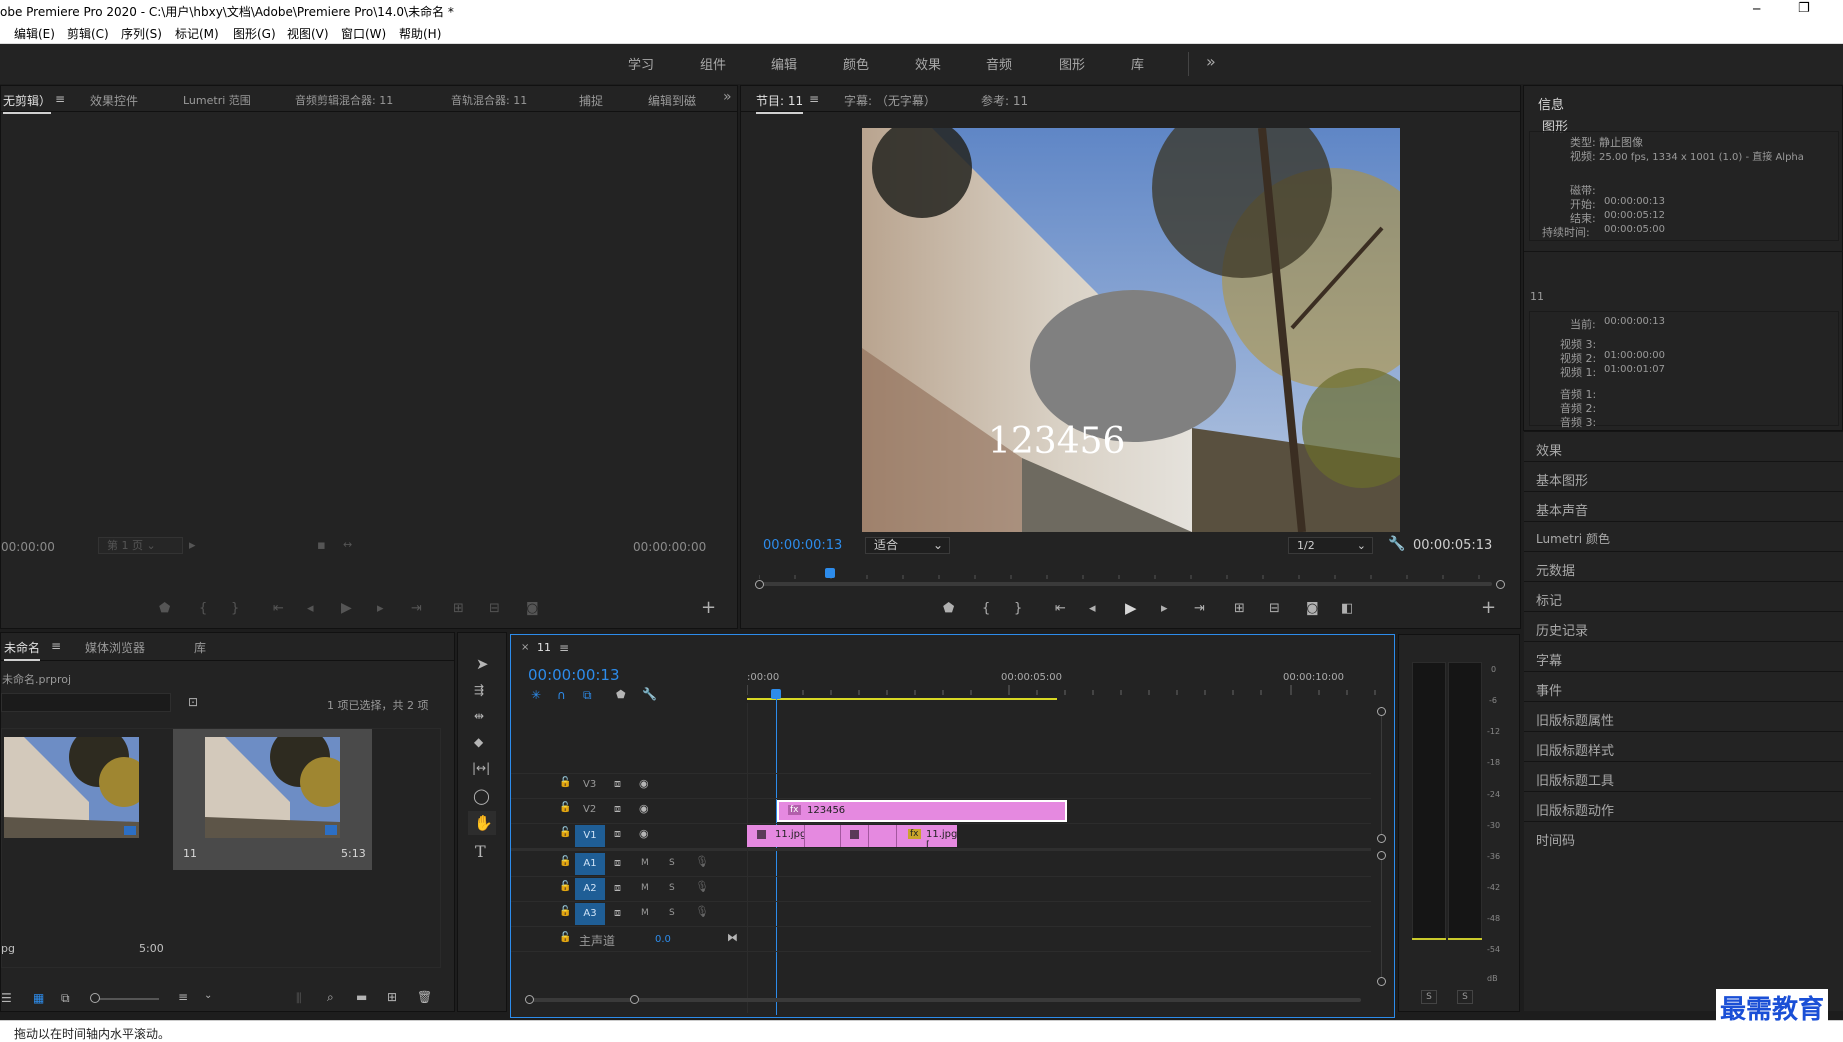 This screenshot has height=1042, width=1843. I want to click on track-label-v3: V3, so click(589, 784).